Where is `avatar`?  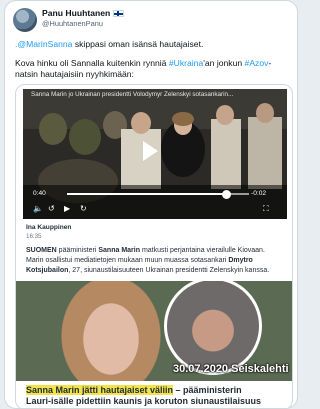
avatar is located at coordinates (25, 20).